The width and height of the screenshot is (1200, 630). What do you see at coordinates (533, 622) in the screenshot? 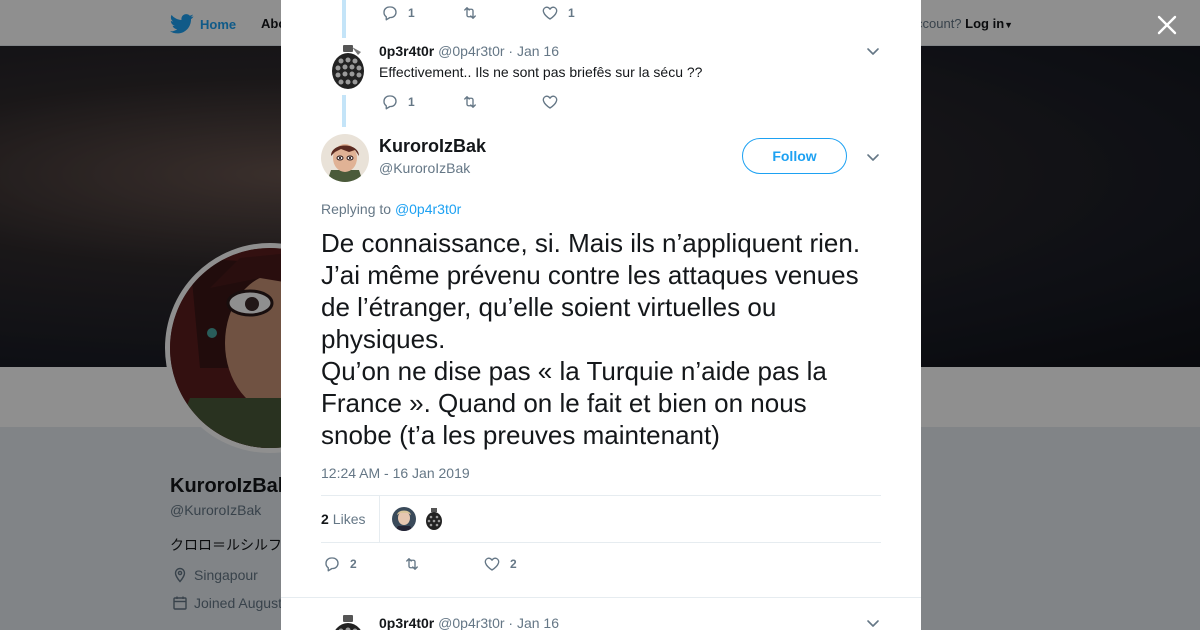
I see `reply-2-date: · Jan 16` at bounding box center [533, 622].